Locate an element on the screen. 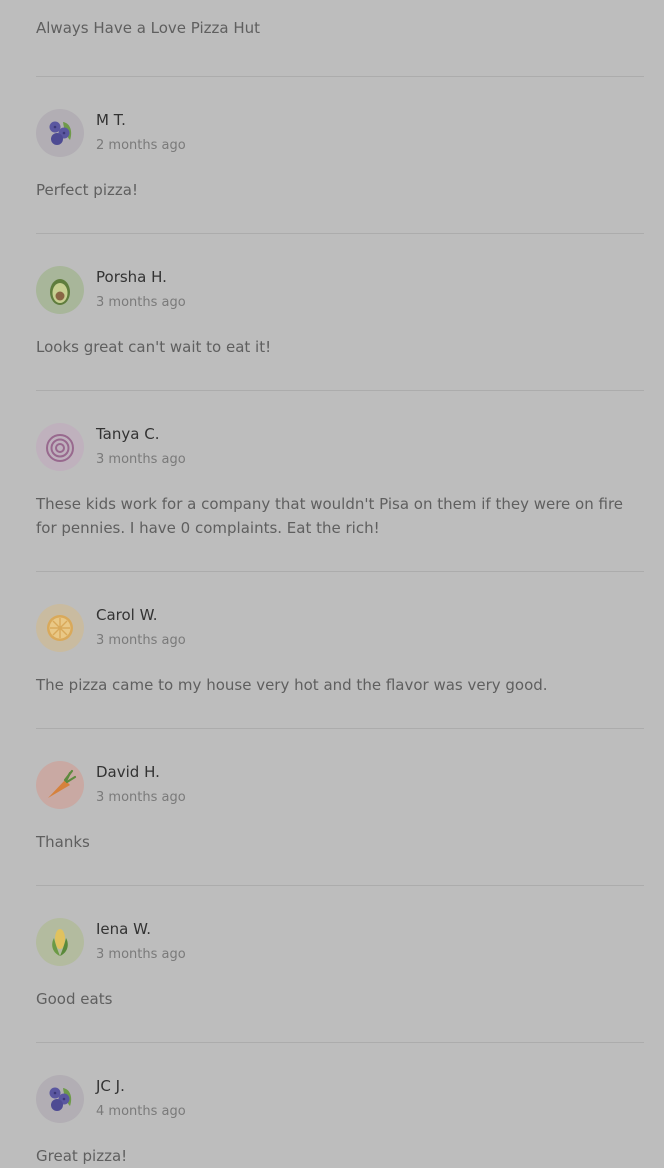 This screenshot has height=1168, width=664. review-text: Looks great can't wait to eat it! is located at coordinates (154, 347).